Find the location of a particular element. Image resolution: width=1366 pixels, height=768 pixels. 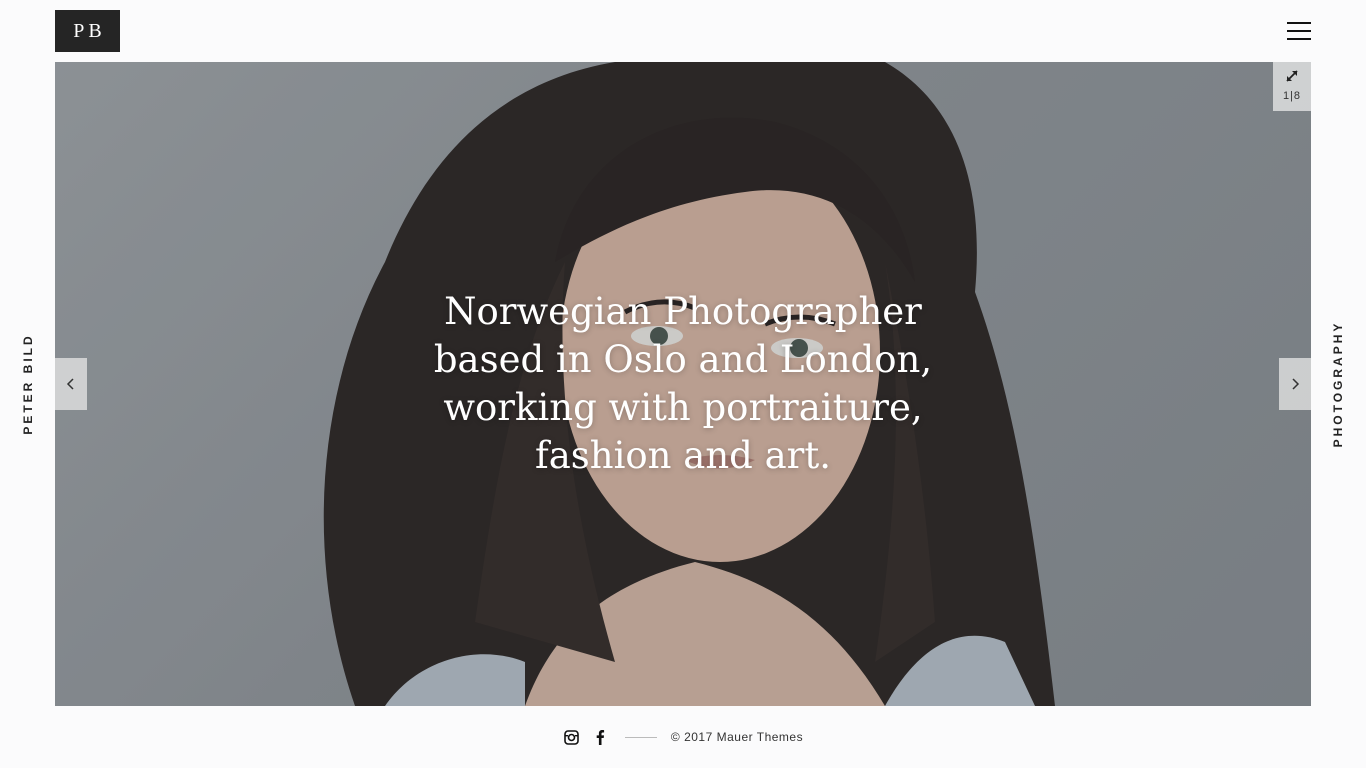

instagram-link is located at coordinates (572, 737).